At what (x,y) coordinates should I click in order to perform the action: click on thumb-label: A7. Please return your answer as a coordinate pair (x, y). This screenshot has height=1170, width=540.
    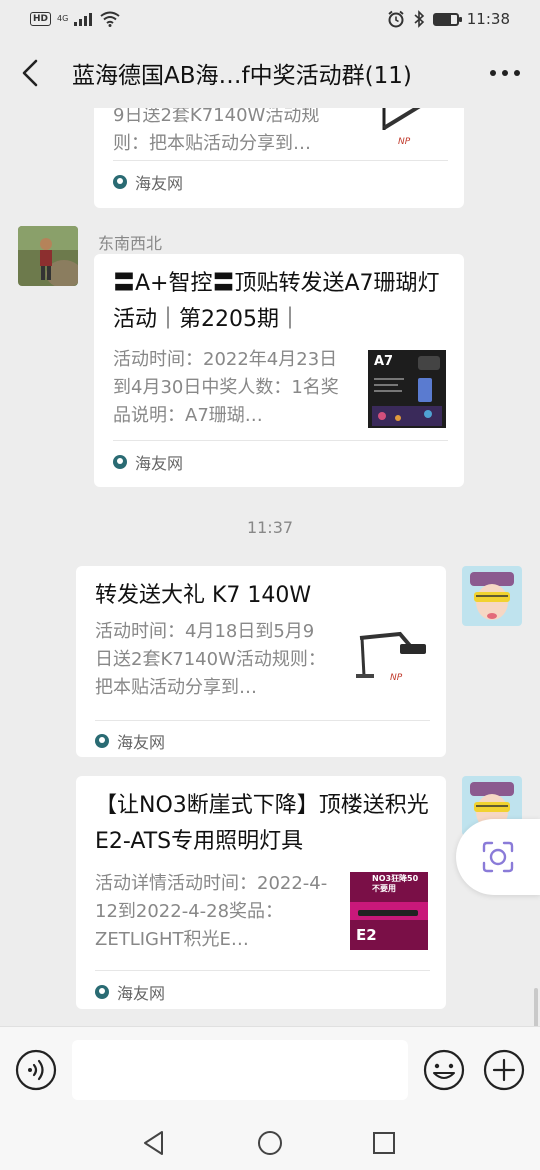
    Looking at the image, I should click on (384, 361).